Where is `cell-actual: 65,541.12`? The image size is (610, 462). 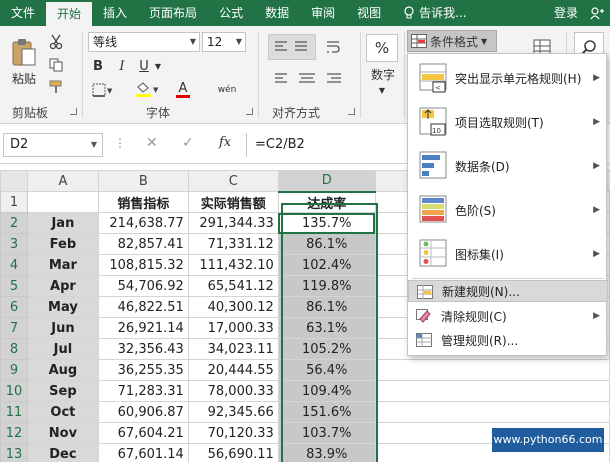
cell-actual: 65,541.12 is located at coordinates (233, 286).